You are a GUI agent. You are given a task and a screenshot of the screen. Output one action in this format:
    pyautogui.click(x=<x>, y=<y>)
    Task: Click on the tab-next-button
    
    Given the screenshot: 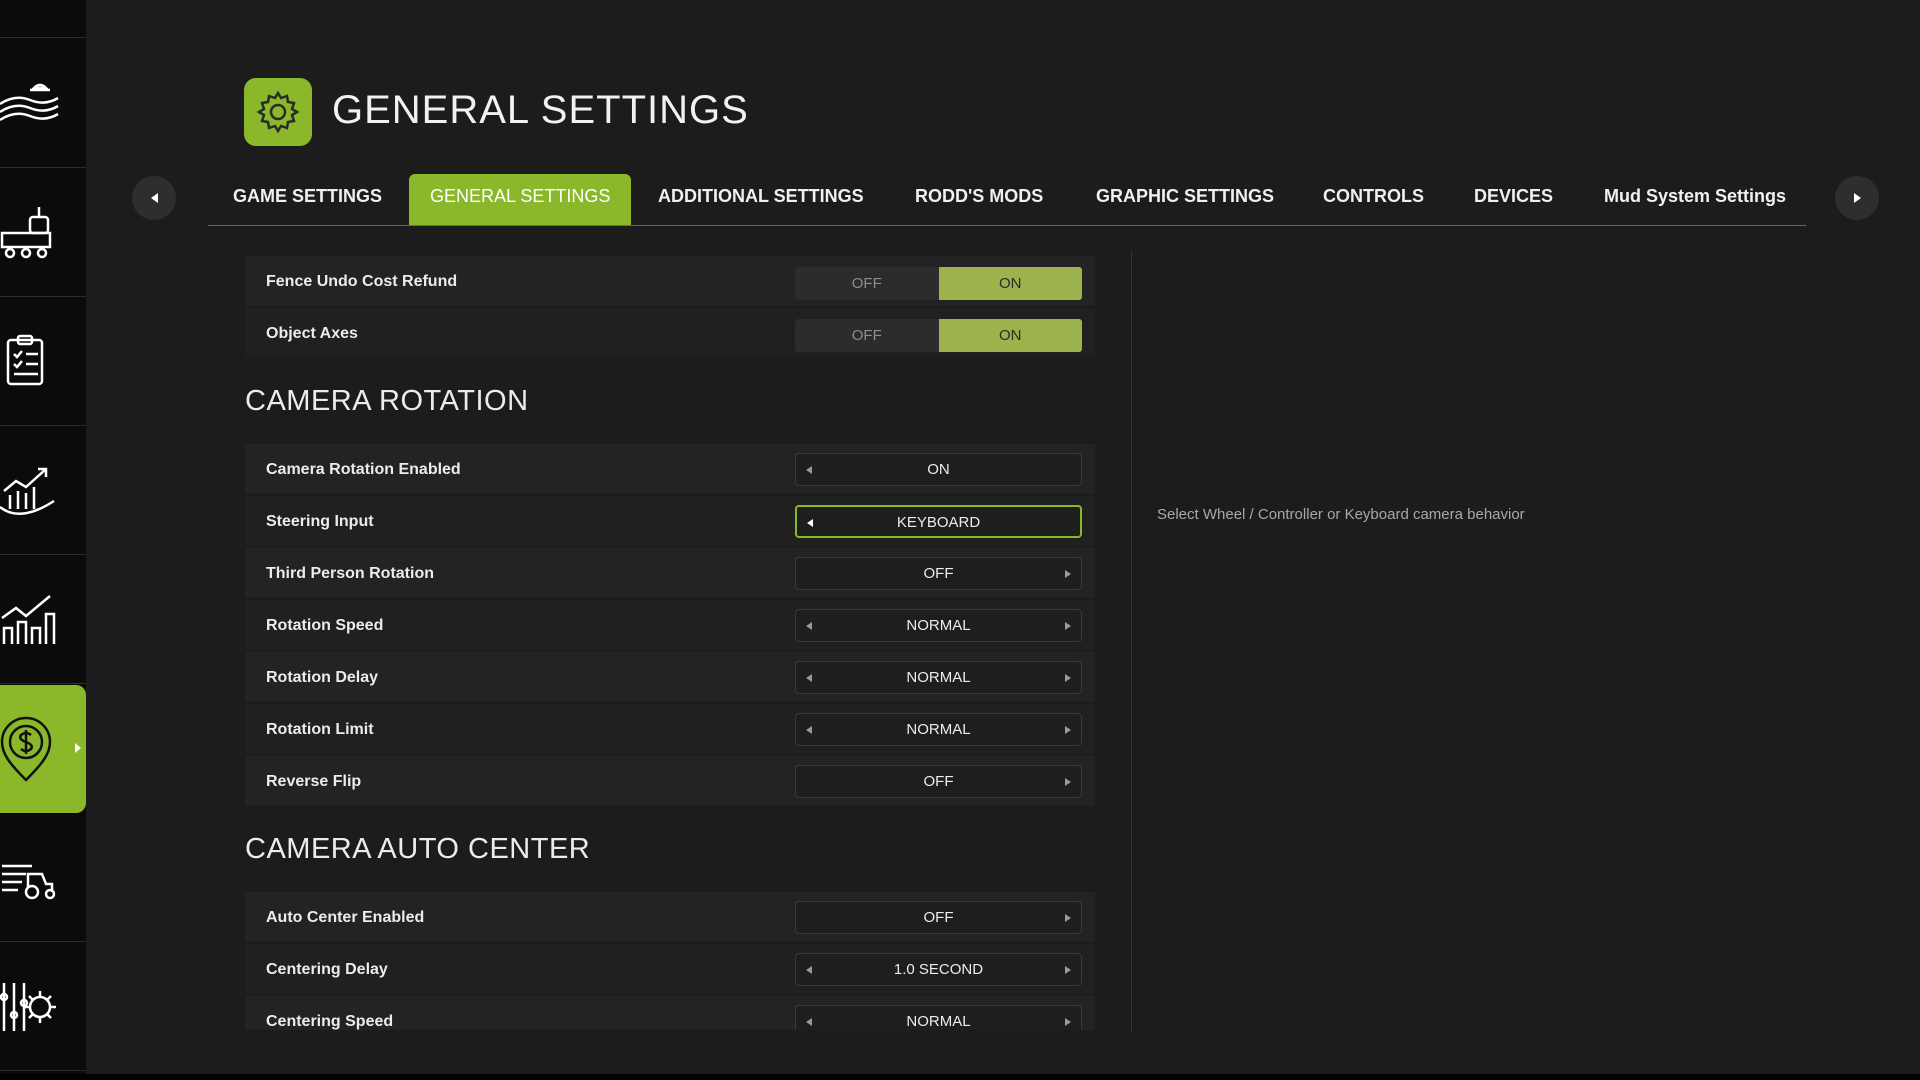 What is the action you would take?
    pyautogui.click(x=1857, y=198)
    